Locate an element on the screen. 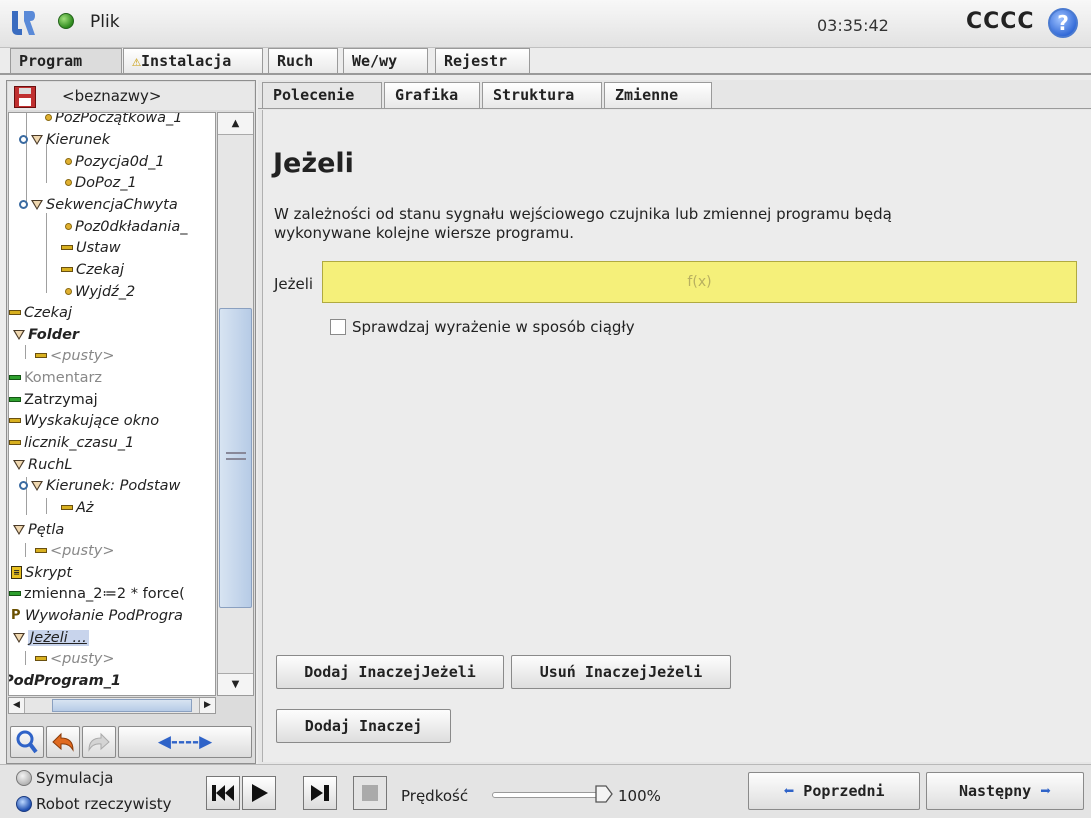 The height and width of the screenshot is (818, 1091). step-button is located at coordinates (320, 793).